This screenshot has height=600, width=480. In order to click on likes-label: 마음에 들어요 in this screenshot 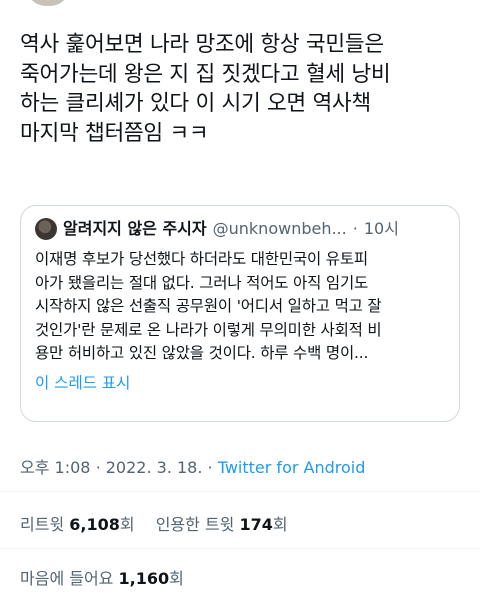, I will do `click(67, 578)`.